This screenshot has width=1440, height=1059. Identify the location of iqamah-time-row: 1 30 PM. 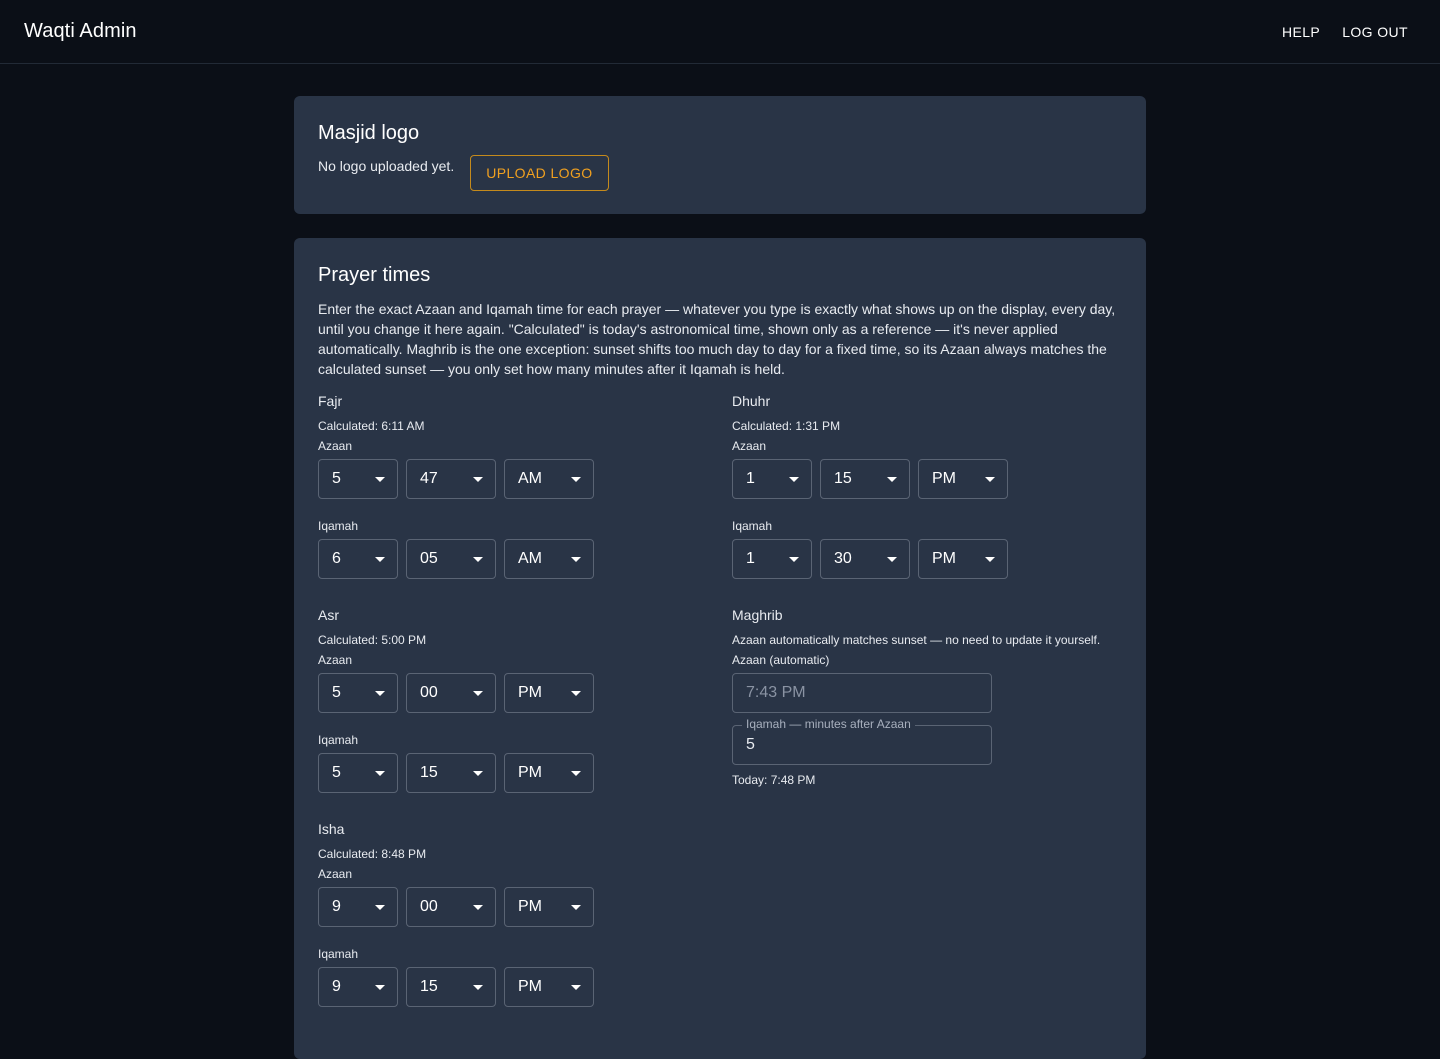
(927, 559).